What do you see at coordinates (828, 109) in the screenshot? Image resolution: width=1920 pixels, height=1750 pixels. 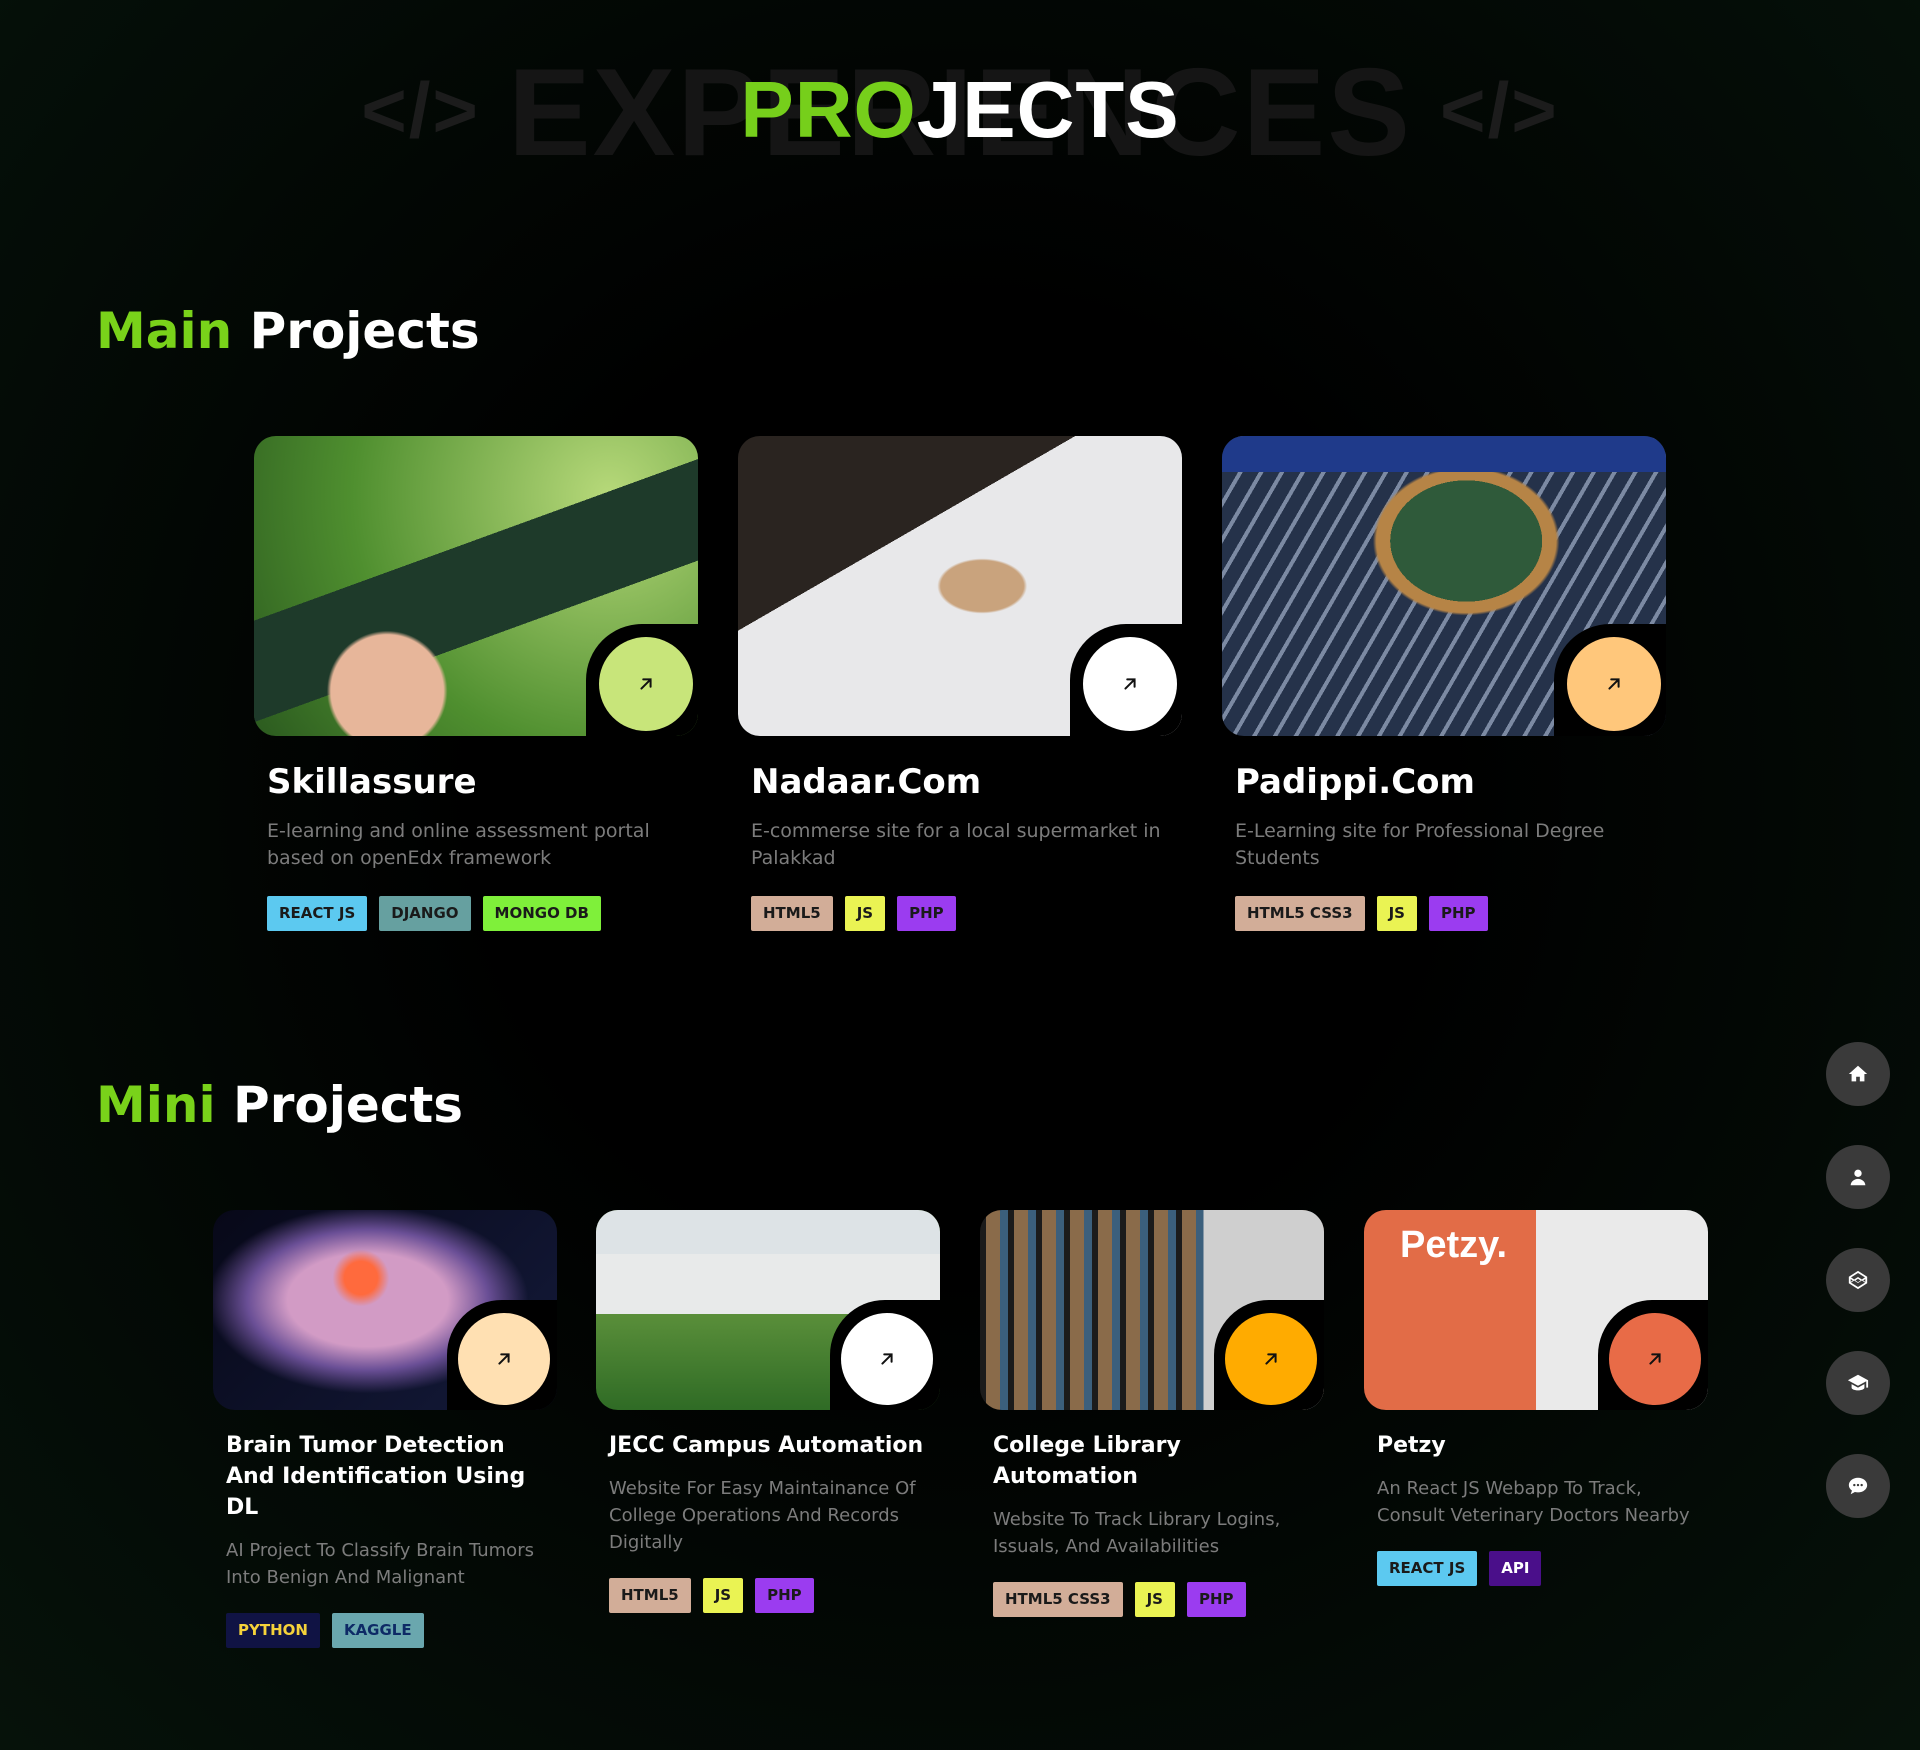 I see `page-title-accent: PRO` at bounding box center [828, 109].